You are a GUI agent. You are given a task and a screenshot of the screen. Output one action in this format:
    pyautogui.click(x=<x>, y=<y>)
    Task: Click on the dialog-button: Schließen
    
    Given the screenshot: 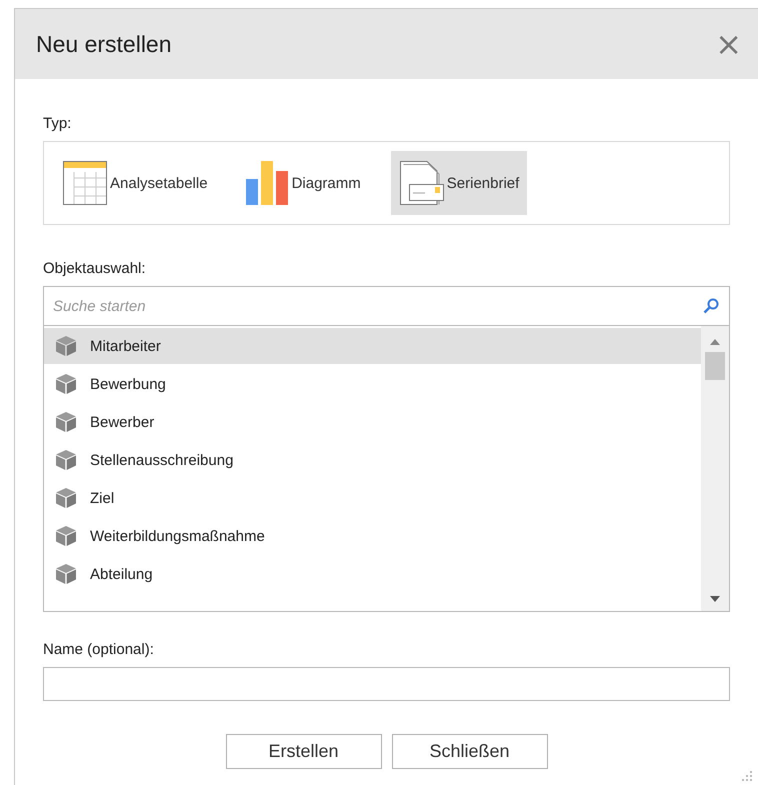 What is the action you would take?
    pyautogui.click(x=470, y=751)
    